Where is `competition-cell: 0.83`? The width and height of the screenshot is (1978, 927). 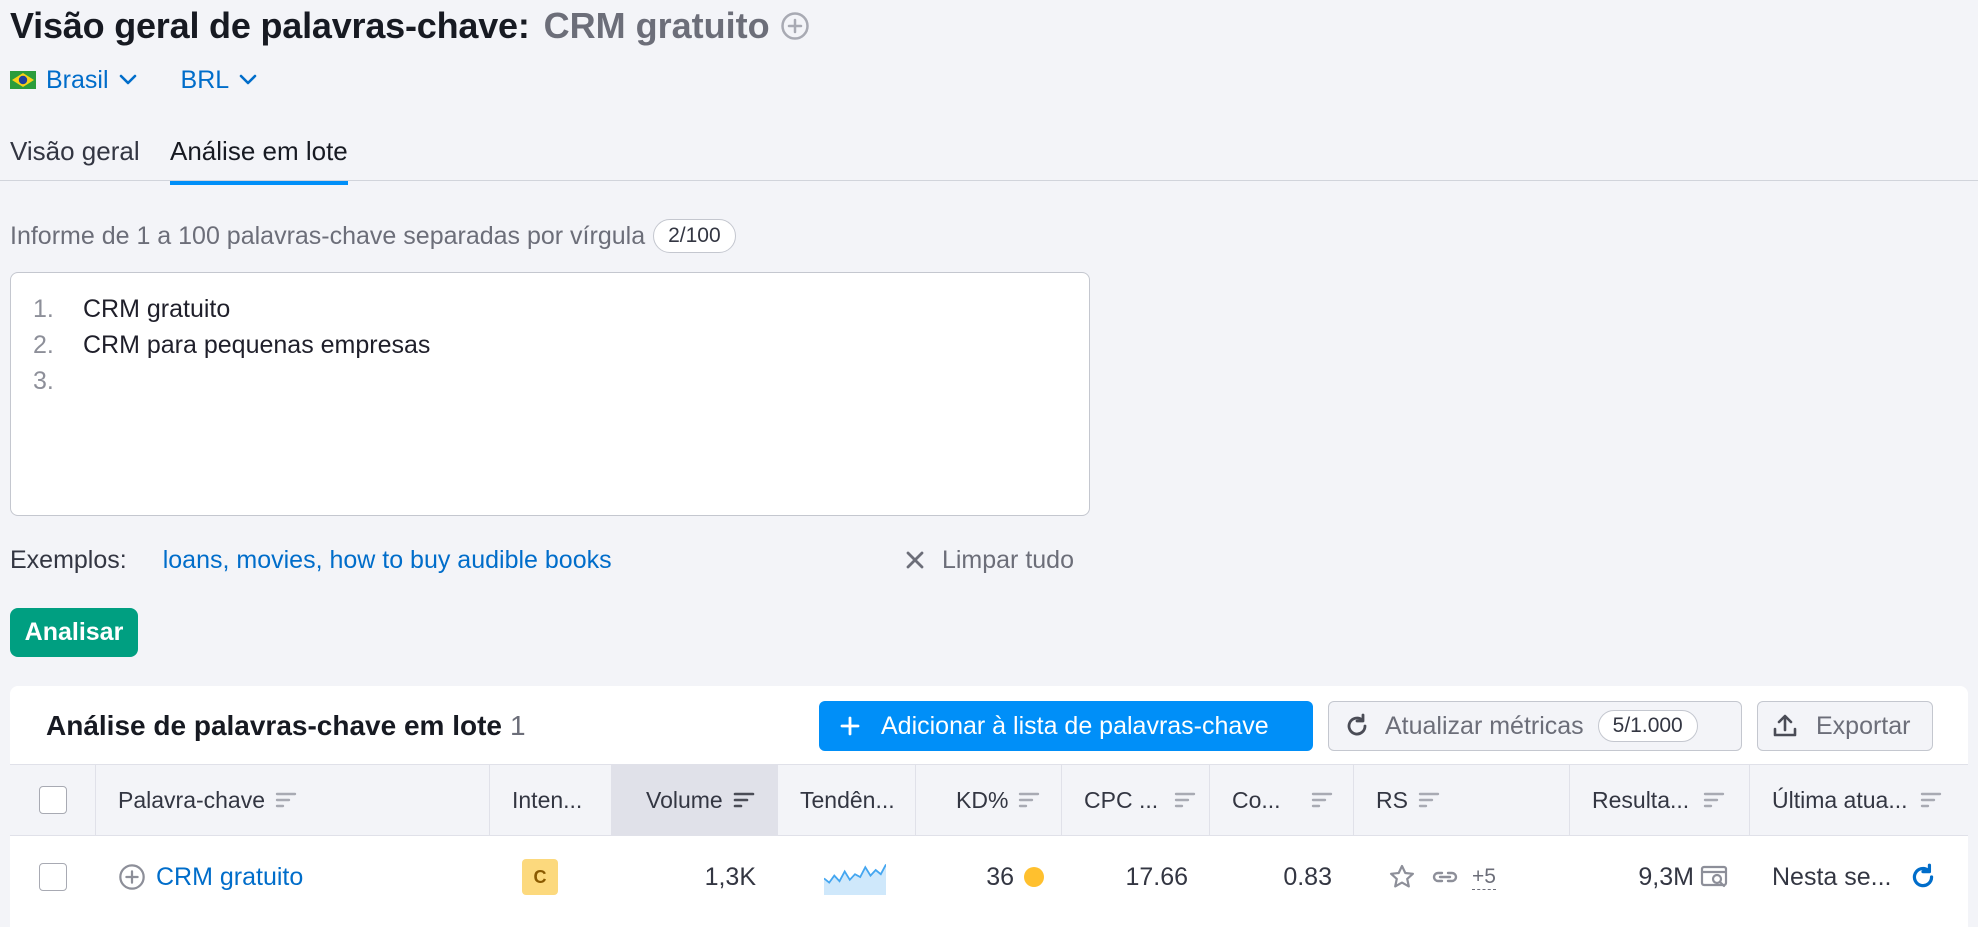
competition-cell: 0.83 is located at coordinates (1307, 876).